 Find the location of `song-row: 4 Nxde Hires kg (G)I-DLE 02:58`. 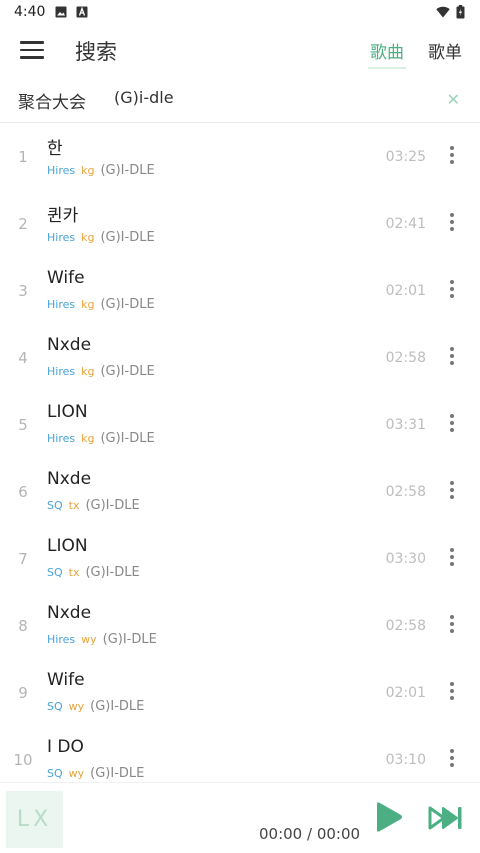

song-row: 4 Nxde Hires kg (G)I-DLE 02:58 is located at coordinates (240, 358).